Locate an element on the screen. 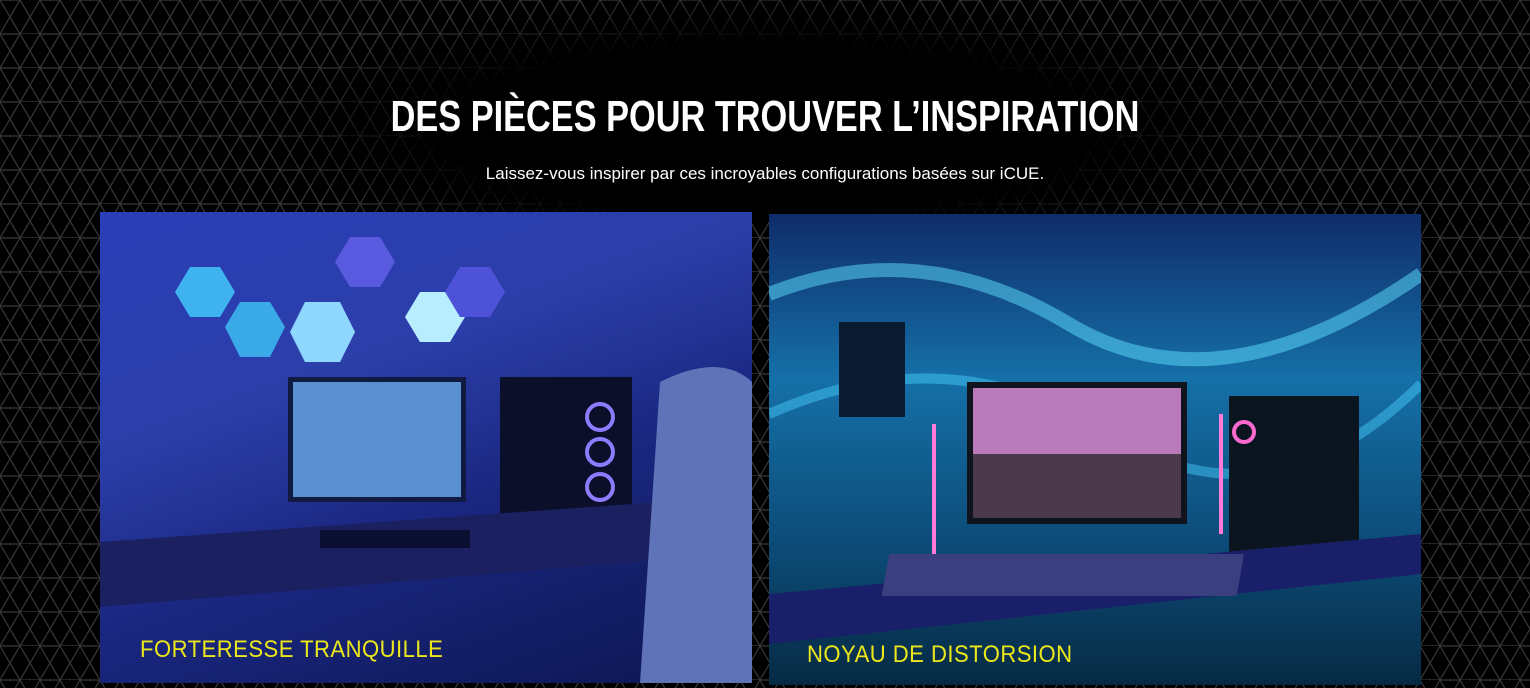 The height and width of the screenshot is (688, 1530). card-label: FORTERESSE TRANQUILLE is located at coordinates (292, 649).